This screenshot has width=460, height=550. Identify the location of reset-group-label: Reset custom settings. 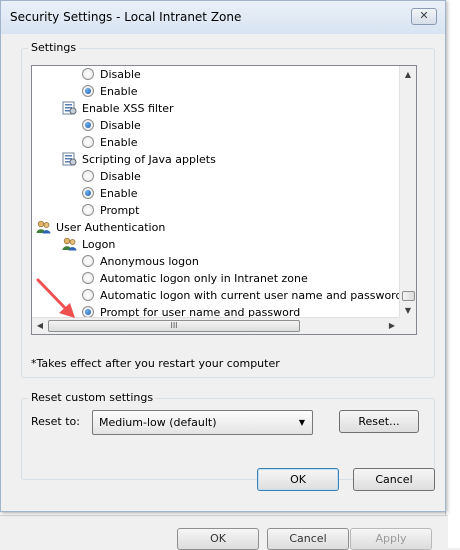
(92, 397).